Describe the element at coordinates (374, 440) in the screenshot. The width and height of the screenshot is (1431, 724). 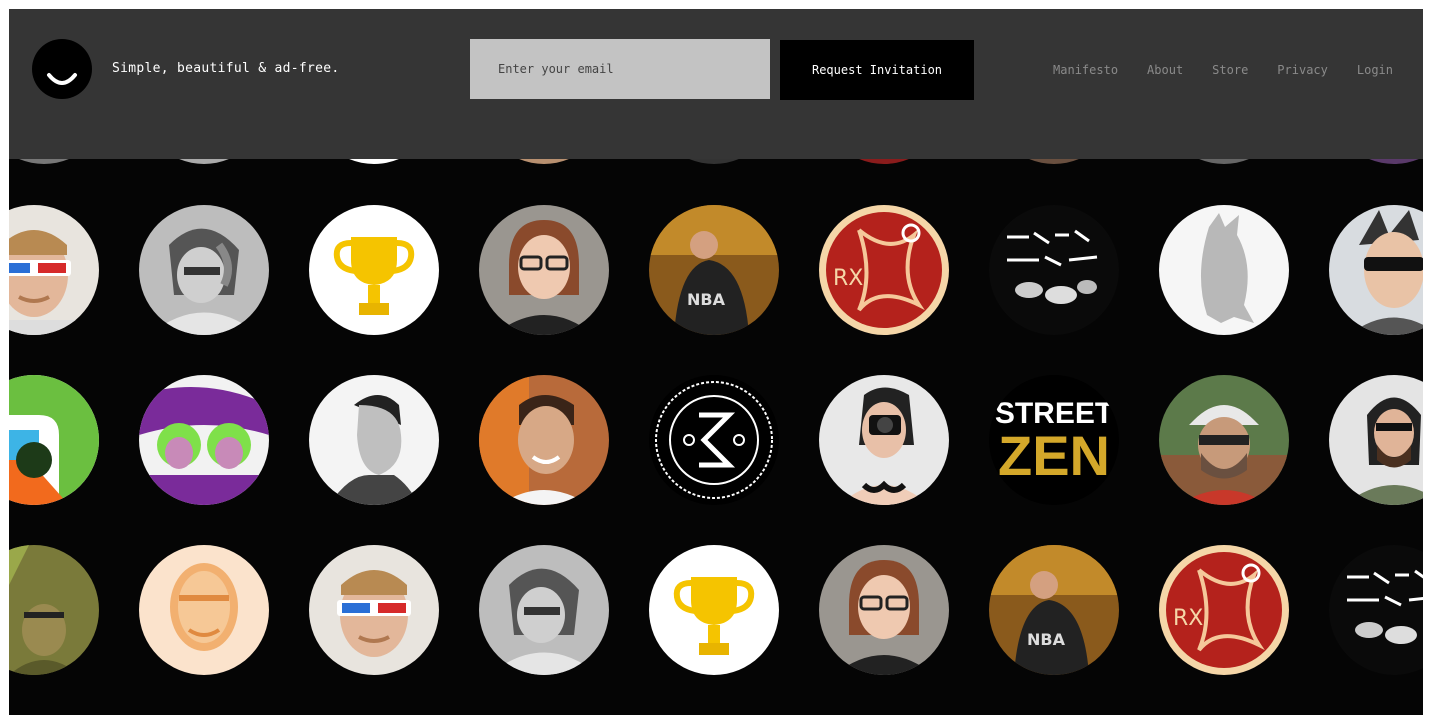
I see `avatar-man-profile-bw` at that location.